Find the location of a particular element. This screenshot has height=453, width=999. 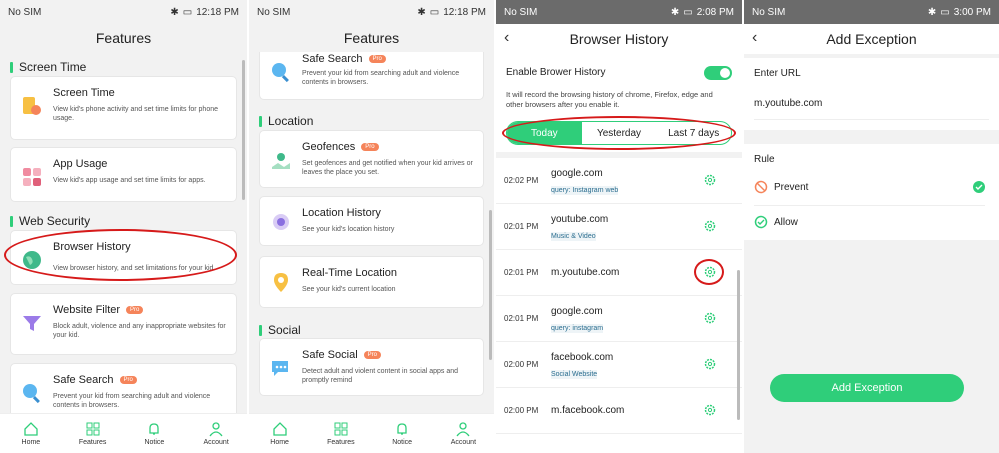

enter-url-label: Enter URL is located at coordinates (777, 73).